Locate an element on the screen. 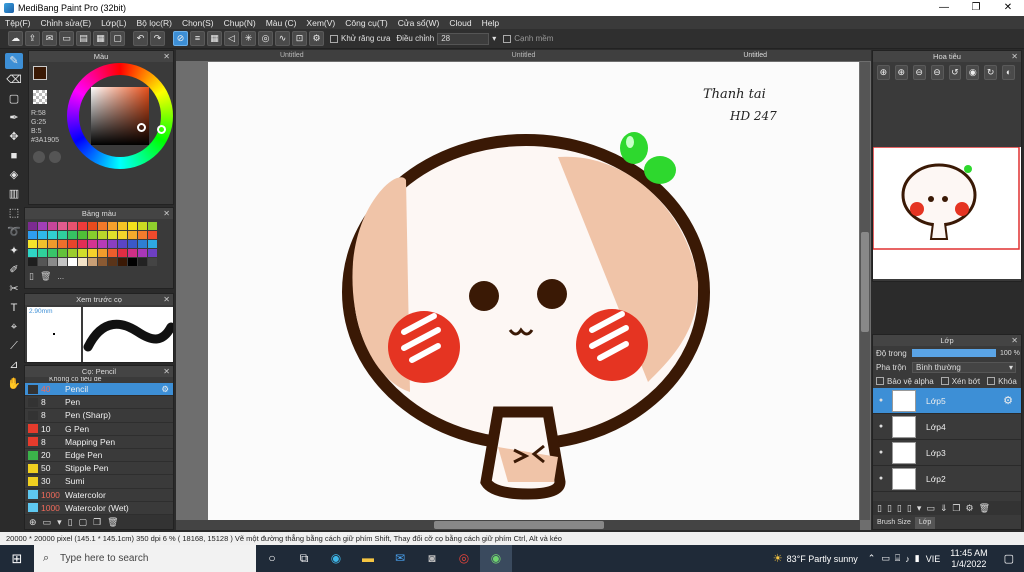  file-explorer-icon: ▬ is located at coordinates (368, 558).